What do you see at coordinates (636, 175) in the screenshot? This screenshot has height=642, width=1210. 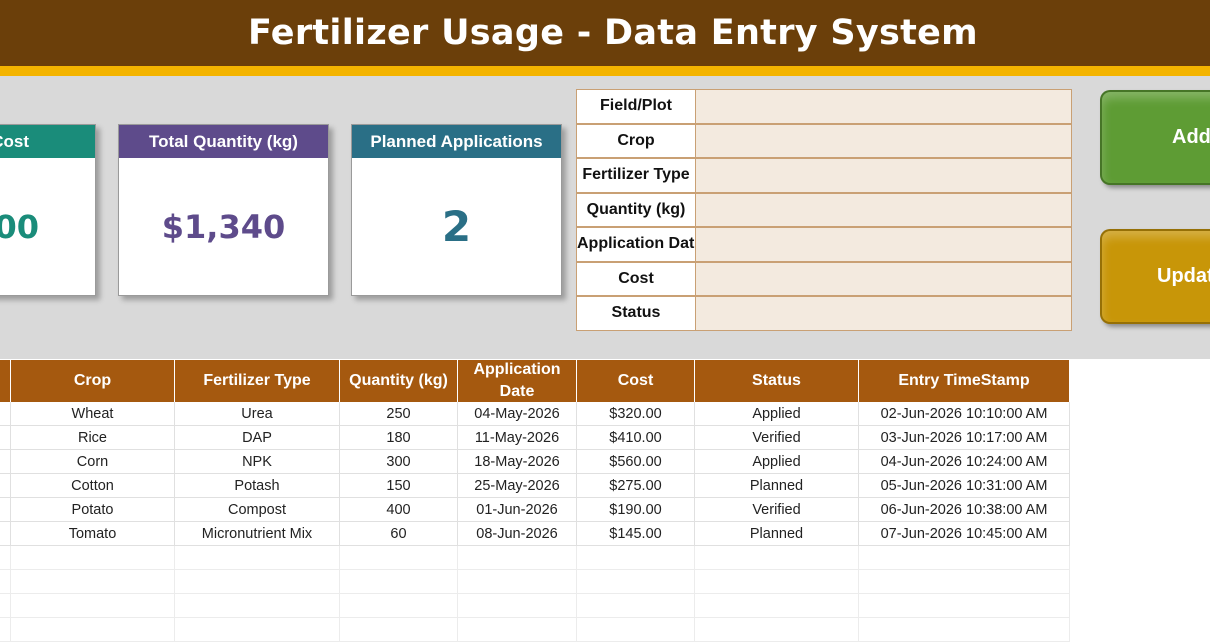 I see `fertilizer-type-label: Fertilizer Type` at bounding box center [636, 175].